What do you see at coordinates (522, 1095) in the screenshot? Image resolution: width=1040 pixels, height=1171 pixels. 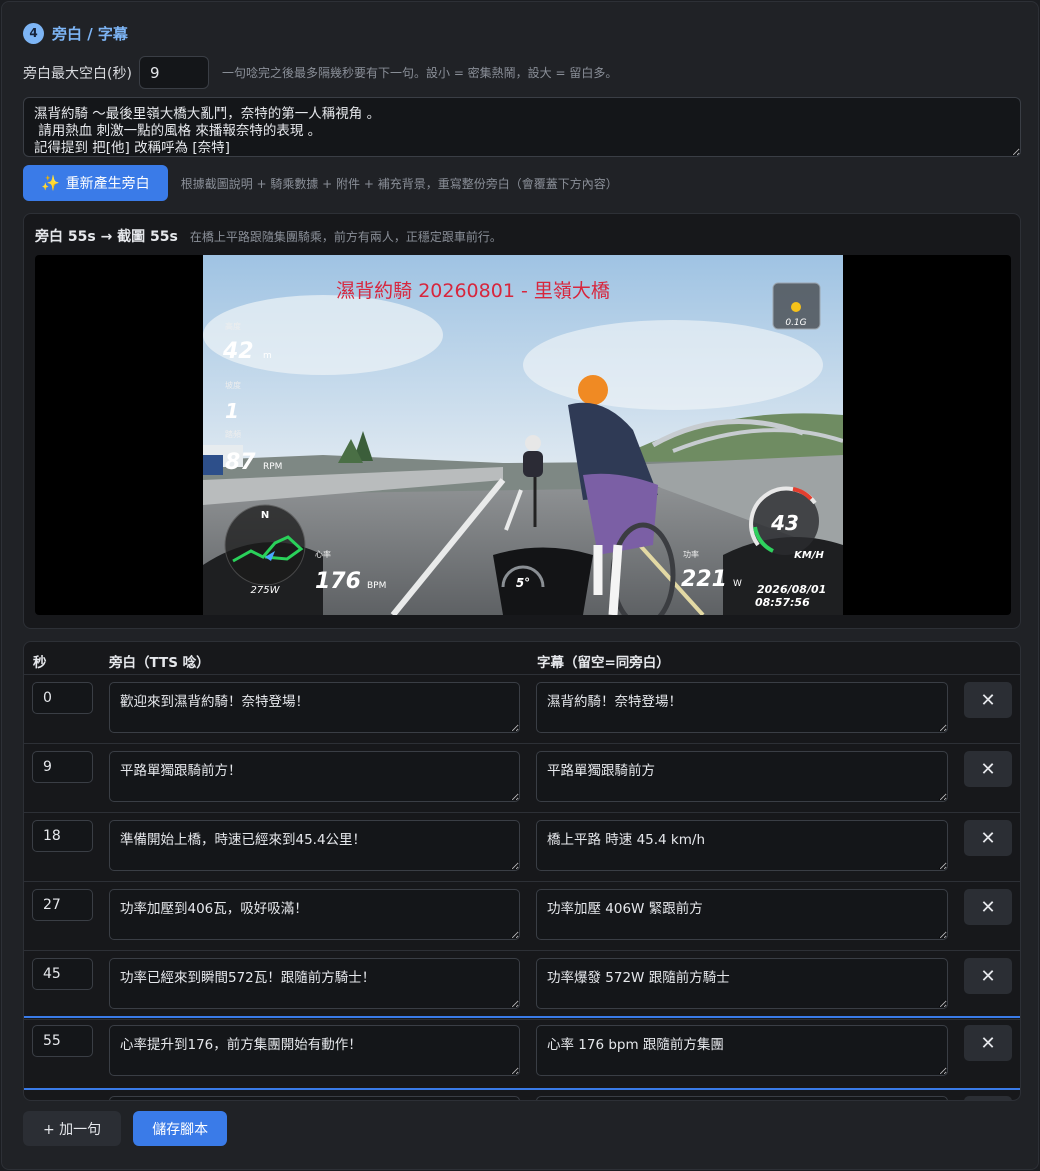 I see `table-row-partial` at bounding box center [522, 1095].